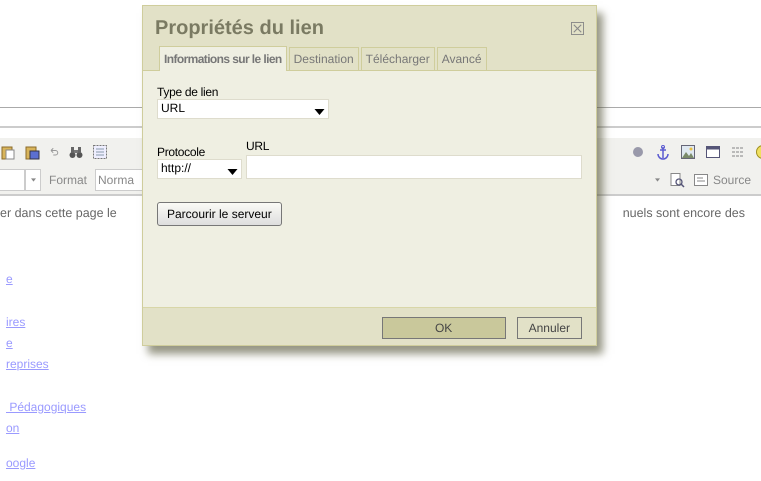 This screenshot has width=761, height=481. What do you see at coordinates (219, 214) in the screenshot?
I see `browse-server-button: Parcourir le serveur` at bounding box center [219, 214].